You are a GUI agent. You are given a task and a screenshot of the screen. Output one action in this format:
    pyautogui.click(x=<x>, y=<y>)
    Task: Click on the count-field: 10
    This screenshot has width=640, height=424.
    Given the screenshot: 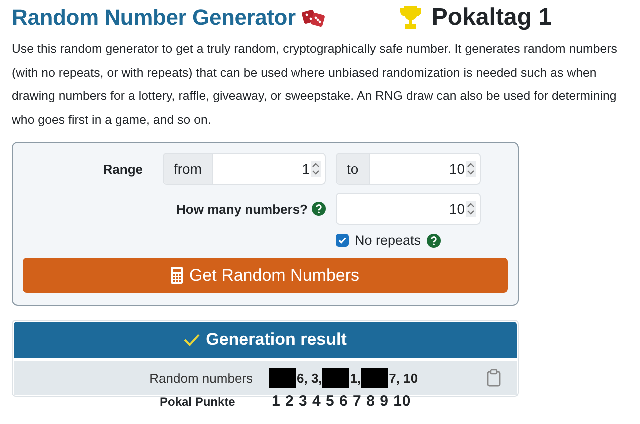 What is the action you would take?
    pyautogui.click(x=408, y=209)
    